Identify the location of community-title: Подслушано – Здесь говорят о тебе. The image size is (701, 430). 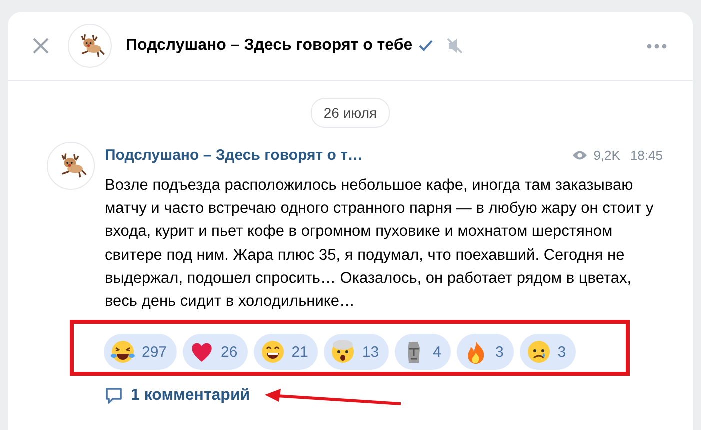
(269, 46).